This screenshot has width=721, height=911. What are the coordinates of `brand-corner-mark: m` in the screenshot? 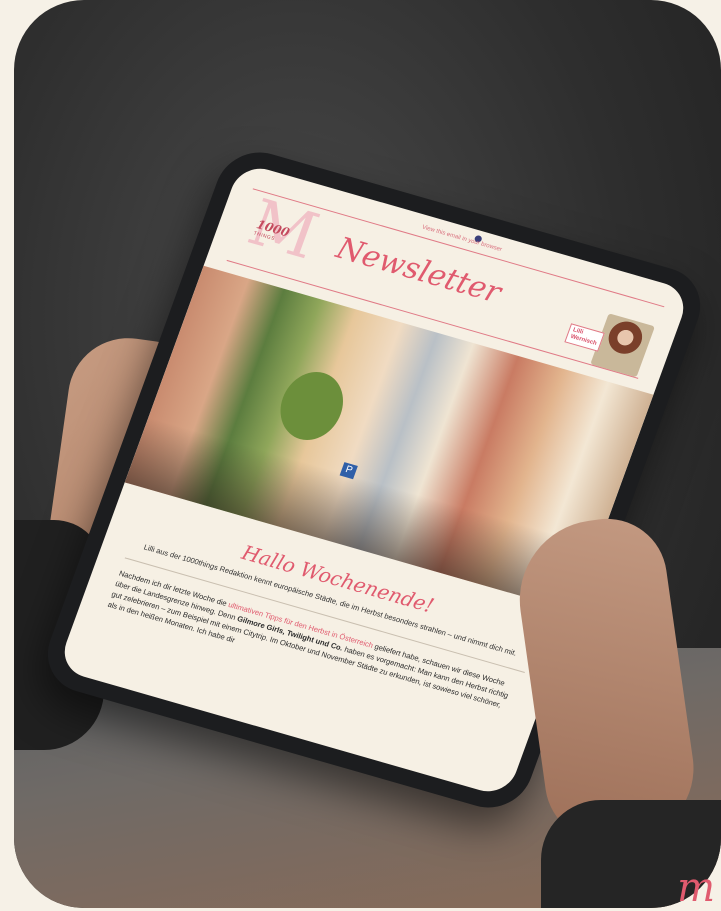 It's located at (696, 888).